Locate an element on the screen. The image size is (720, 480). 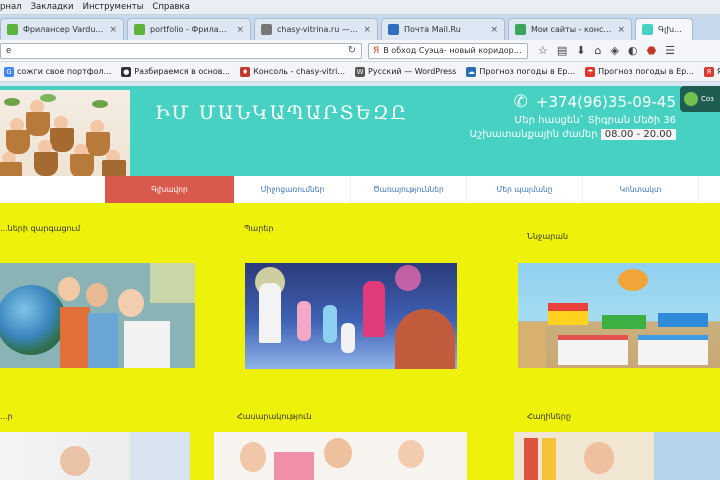
browser-tab: portfolio - Фрилансер... × is located at coordinates (189, 29).